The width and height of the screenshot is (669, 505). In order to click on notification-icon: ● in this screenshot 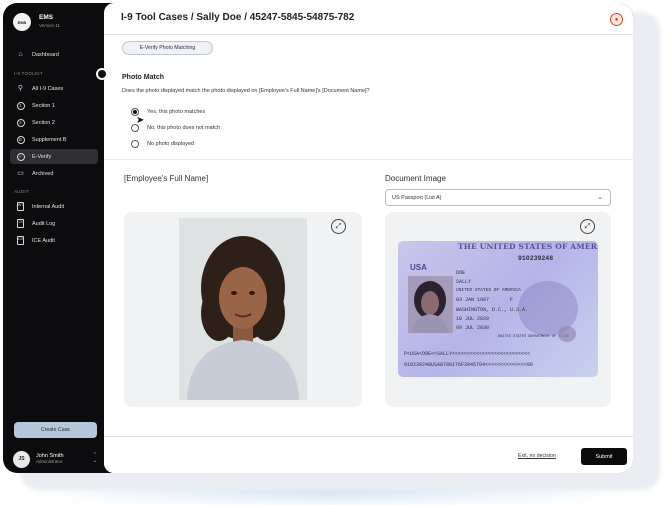, I will do `click(616, 19)`.